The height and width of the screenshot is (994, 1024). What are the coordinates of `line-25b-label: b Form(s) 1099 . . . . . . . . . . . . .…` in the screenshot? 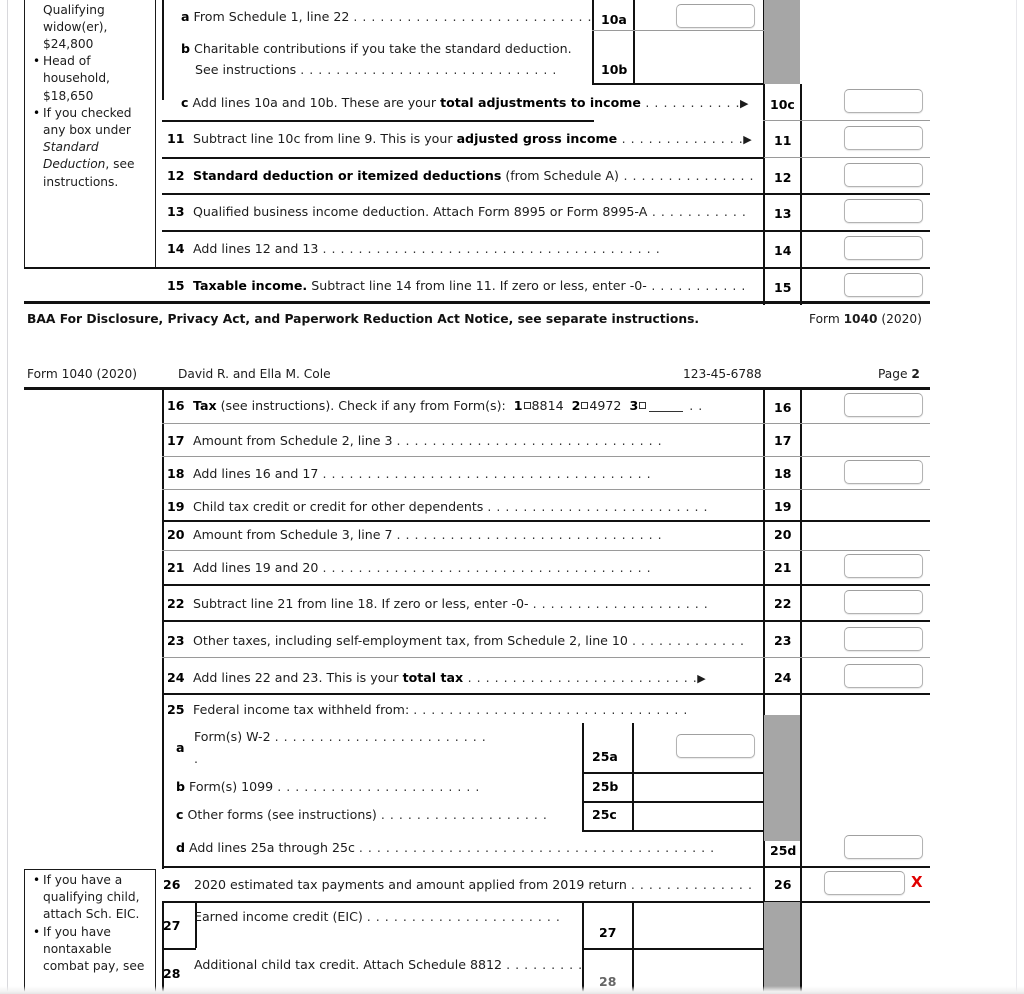 It's located at (328, 786).